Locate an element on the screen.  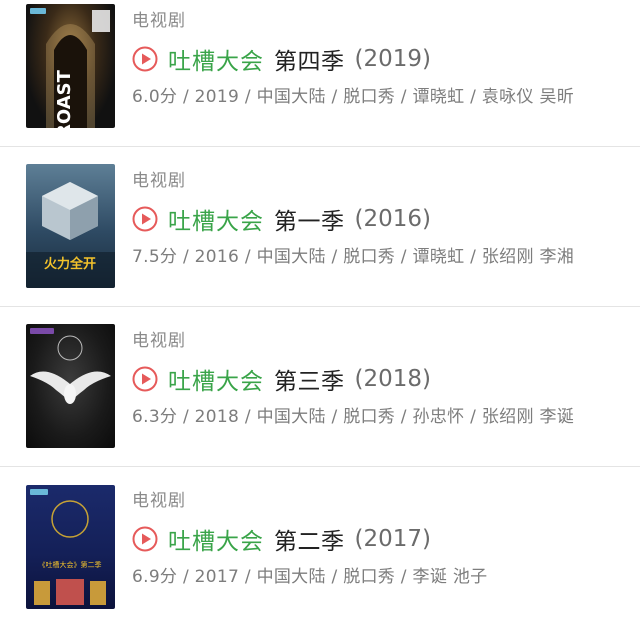
title-row: 吐槽大会 第一季 (2016) is located at coordinates (281, 219).